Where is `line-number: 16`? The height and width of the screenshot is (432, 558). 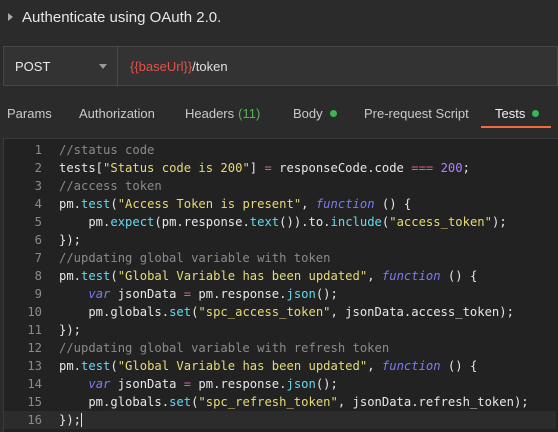
line-number: 16 is located at coordinates (34, 420).